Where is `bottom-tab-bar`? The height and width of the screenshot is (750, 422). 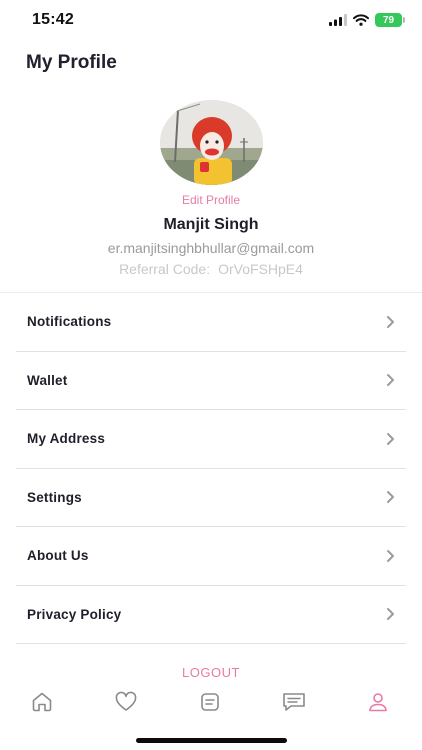 bottom-tab-bar is located at coordinates (211, 702).